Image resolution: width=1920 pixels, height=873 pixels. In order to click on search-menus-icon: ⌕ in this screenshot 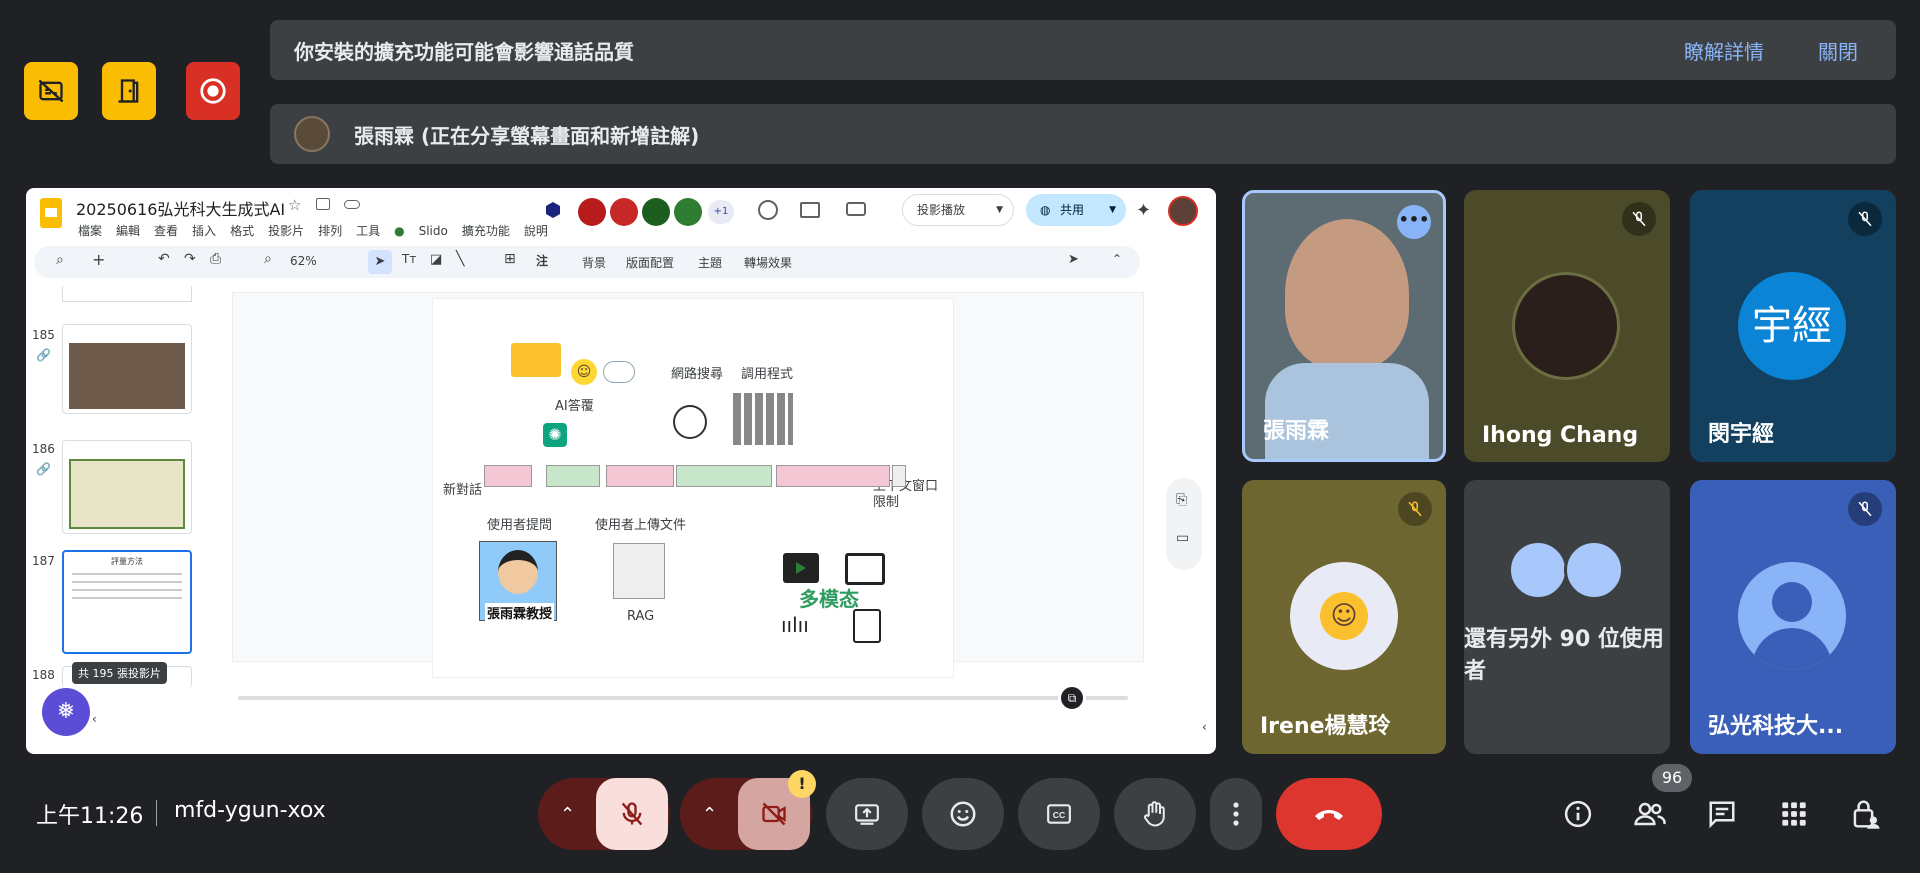, I will do `click(60, 260)`.